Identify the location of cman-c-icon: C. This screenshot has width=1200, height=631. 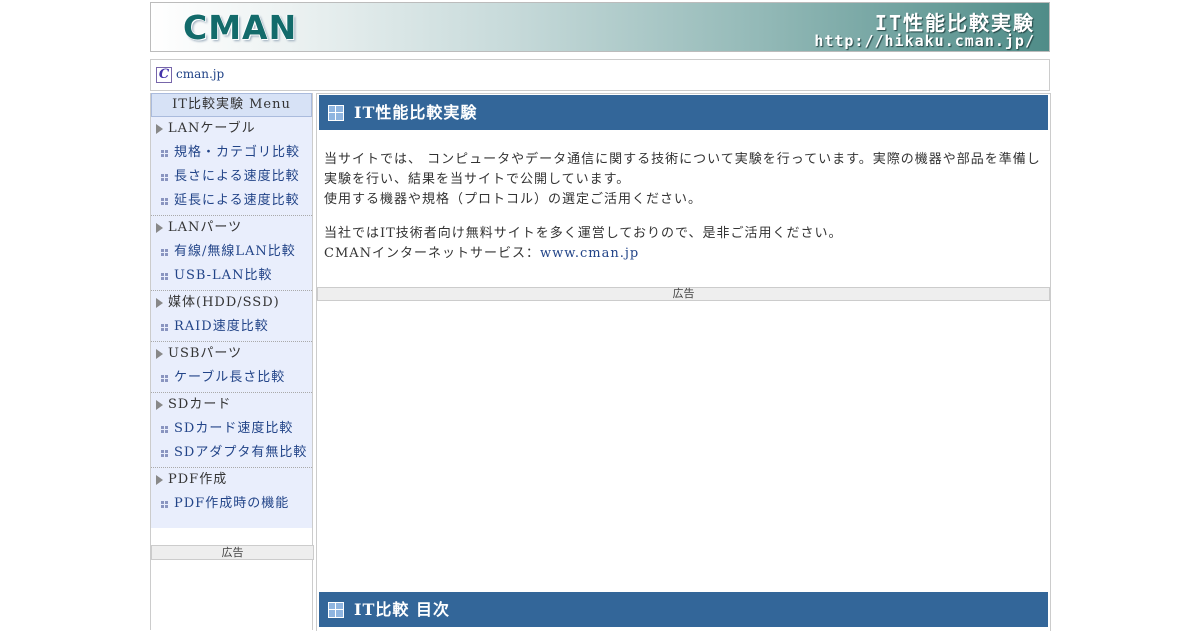
(164, 75).